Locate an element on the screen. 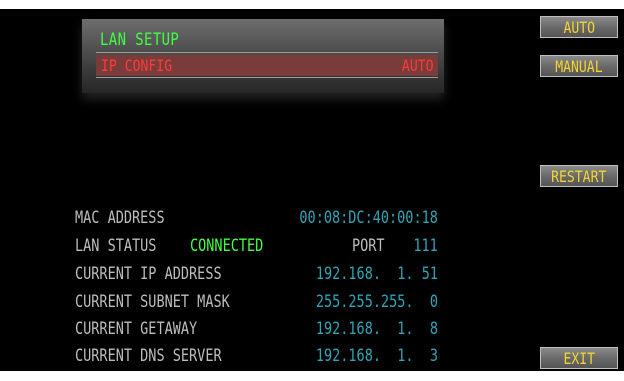  mac-address-label: MAC ADDRESS is located at coordinates (120, 217).